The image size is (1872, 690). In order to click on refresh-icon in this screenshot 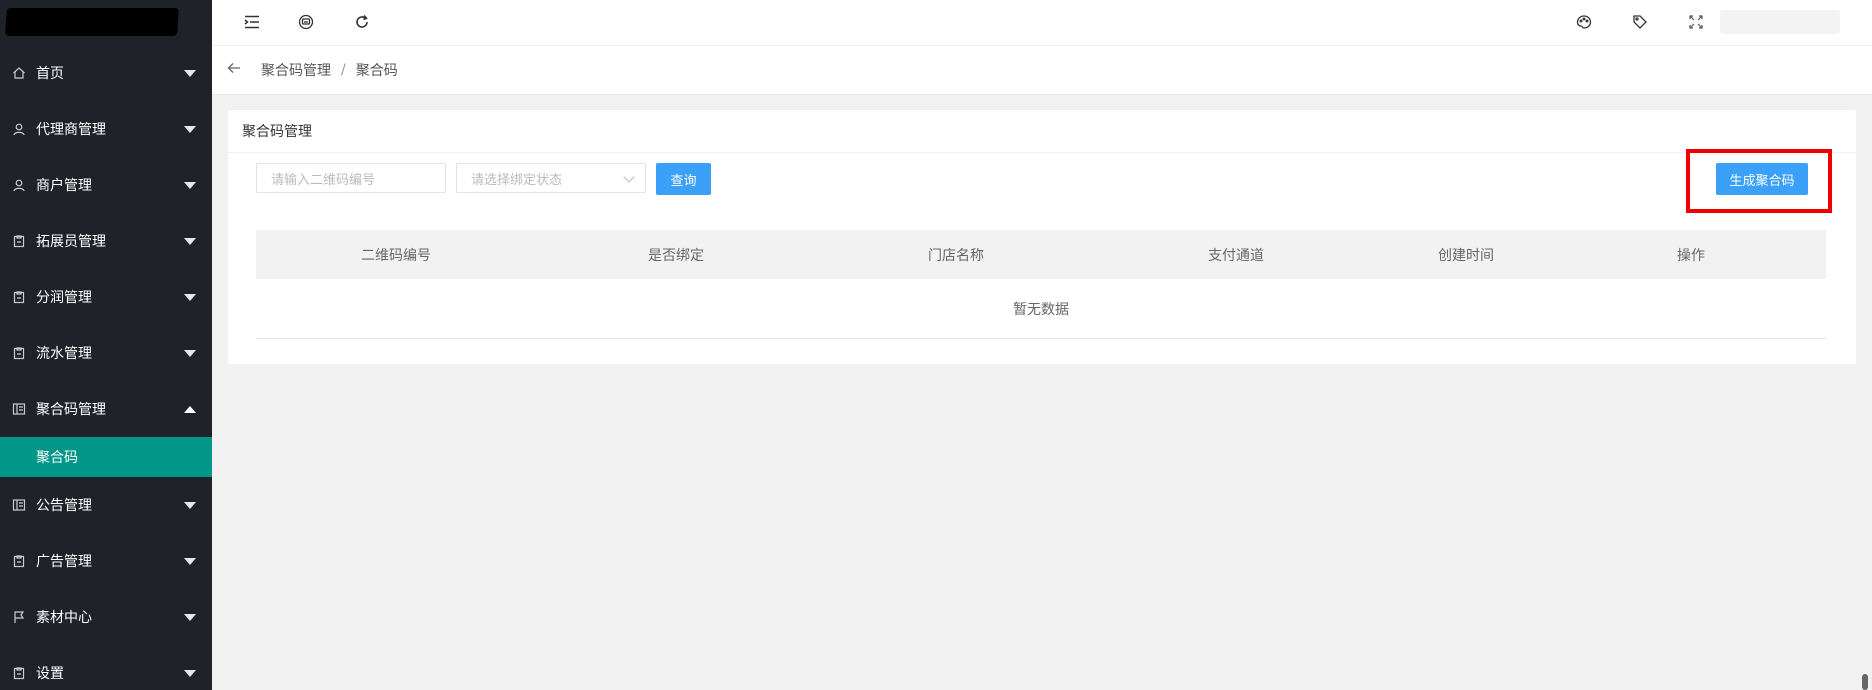, I will do `click(362, 22)`.